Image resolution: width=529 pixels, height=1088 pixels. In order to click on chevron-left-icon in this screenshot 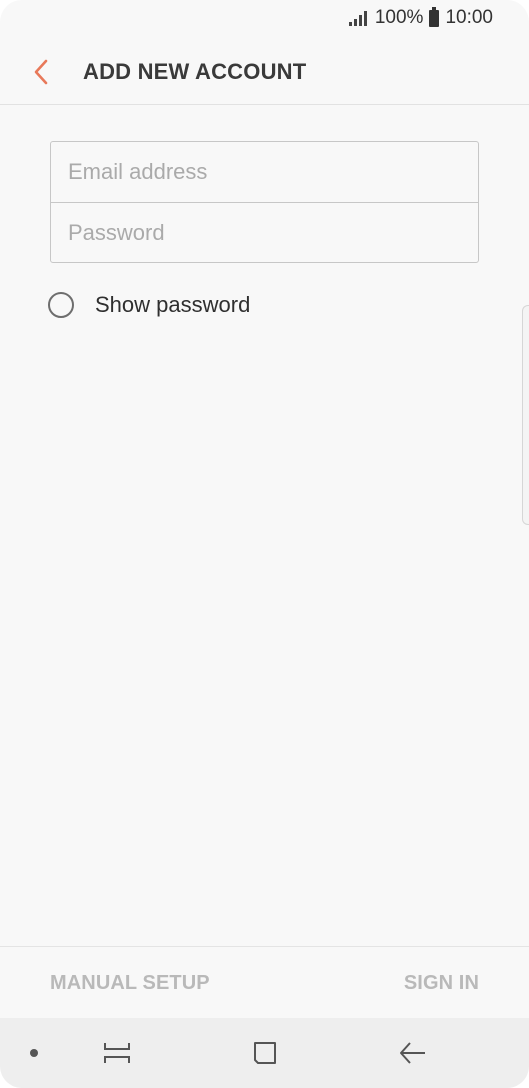, I will do `click(41, 72)`.